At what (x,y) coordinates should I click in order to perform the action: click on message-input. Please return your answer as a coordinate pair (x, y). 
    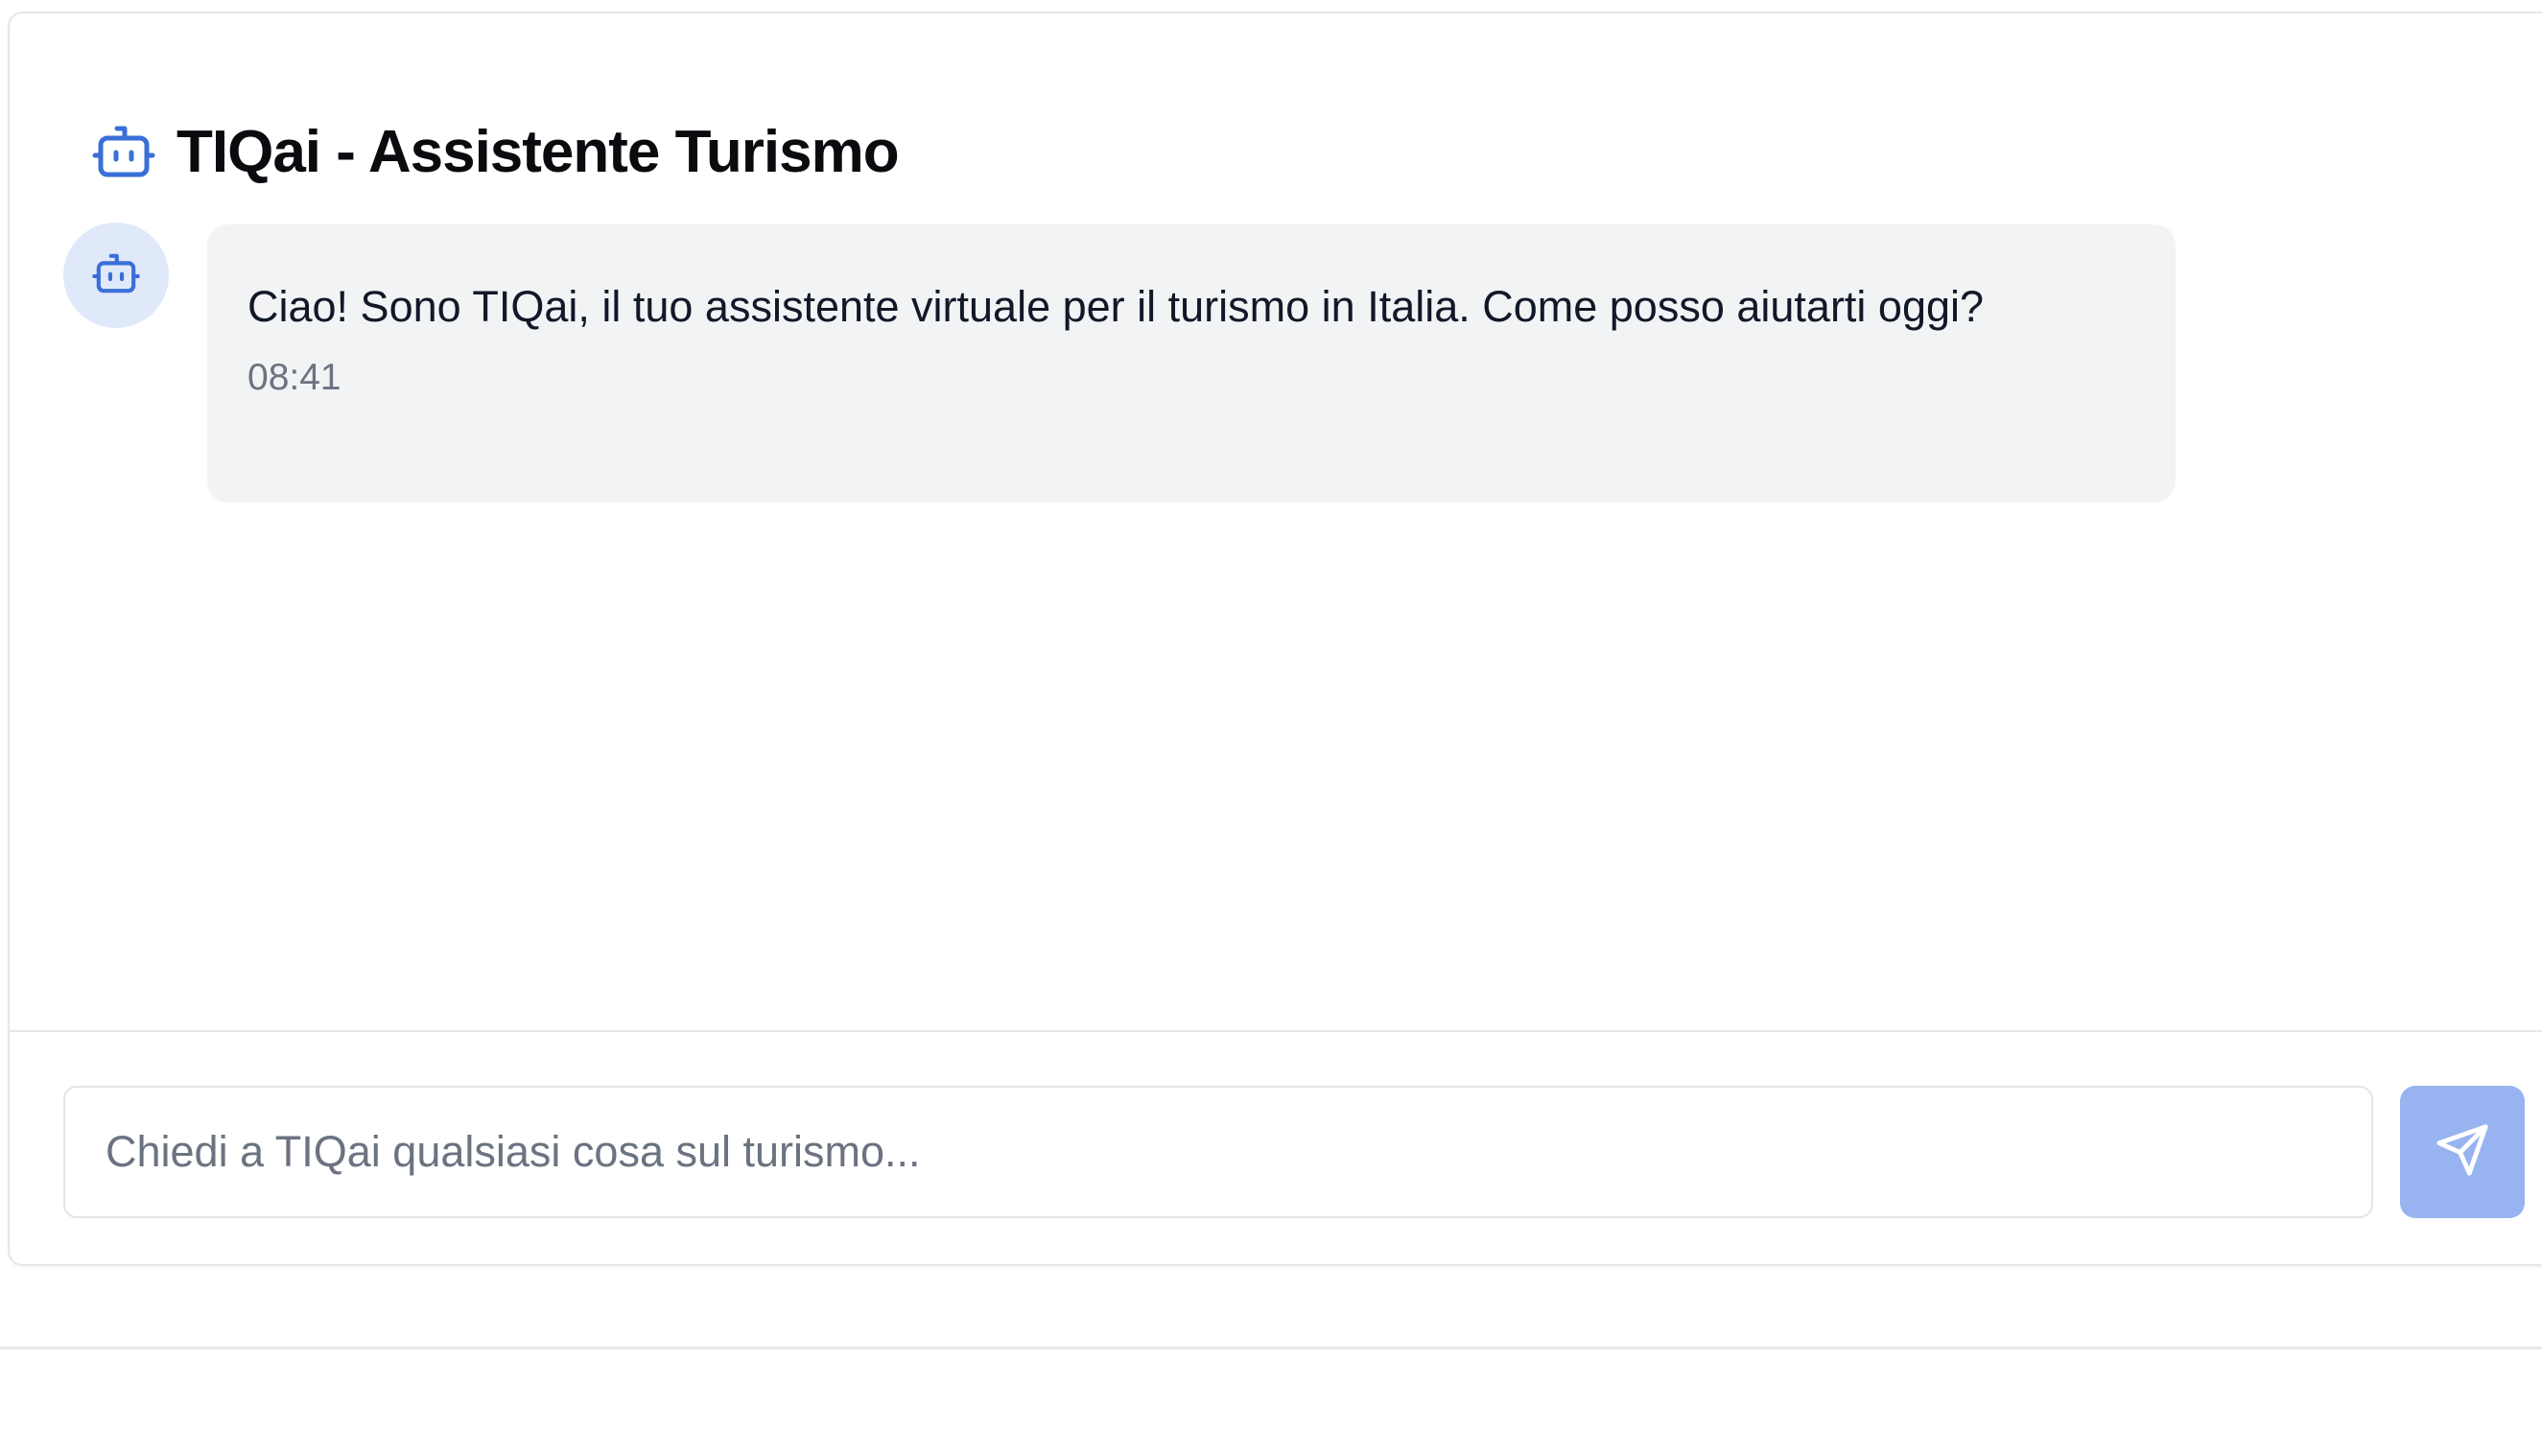
    Looking at the image, I should click on (1218, 1152).